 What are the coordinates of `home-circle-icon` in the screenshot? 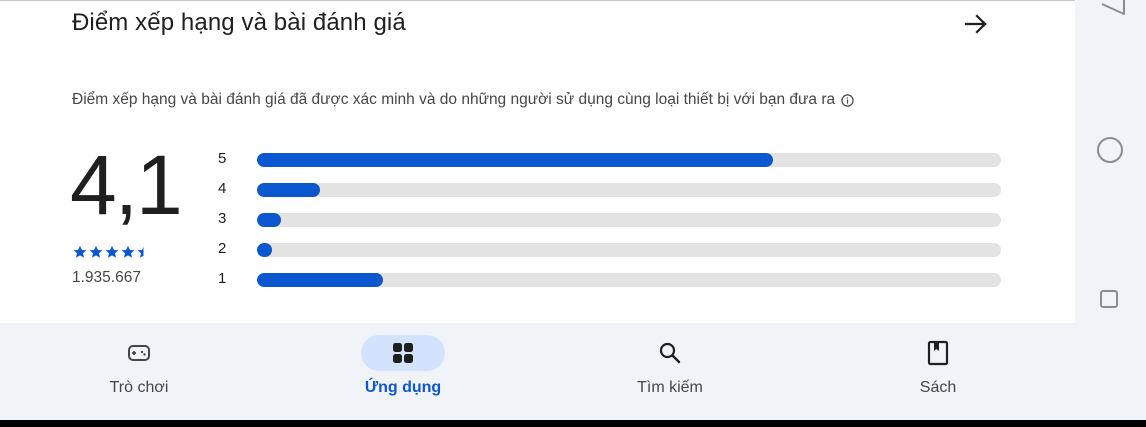 It's located at (1110, 150).